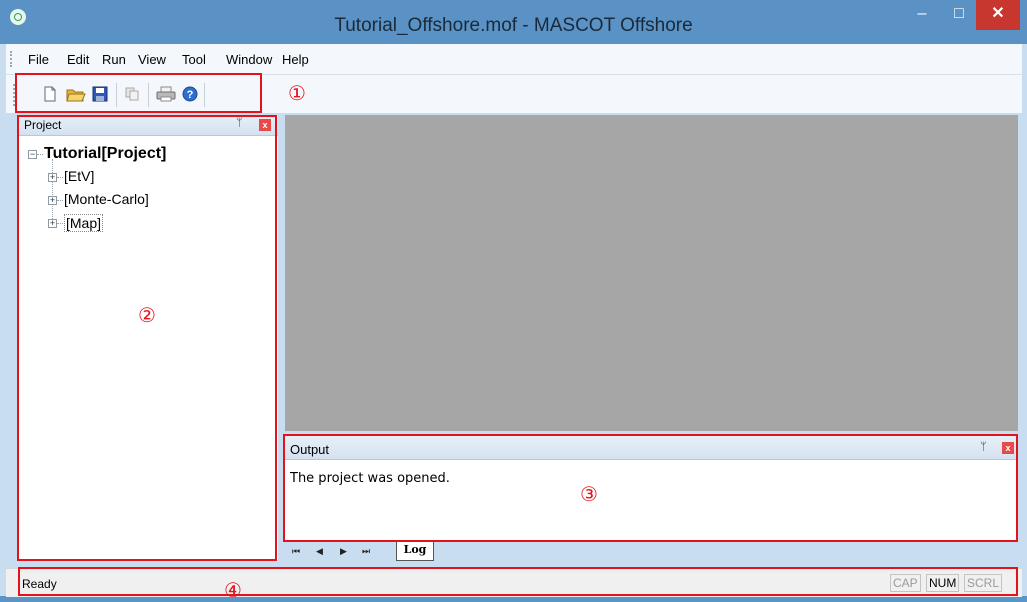  Describe the element at coordinates (589, 494) in the screenshot. I see `annotation-label-3: ③` at that location.